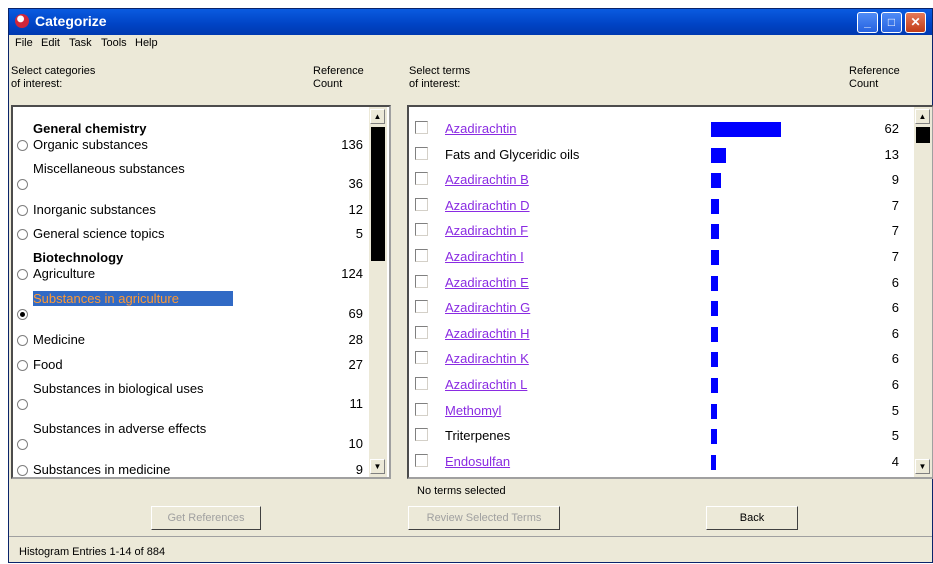 This screenshot has width=933, height=564. Describe the element at coordinates (92, 552) in the screenshot. I see `status-bar-text: Histogram Entries 1-14 of 884` at that location.